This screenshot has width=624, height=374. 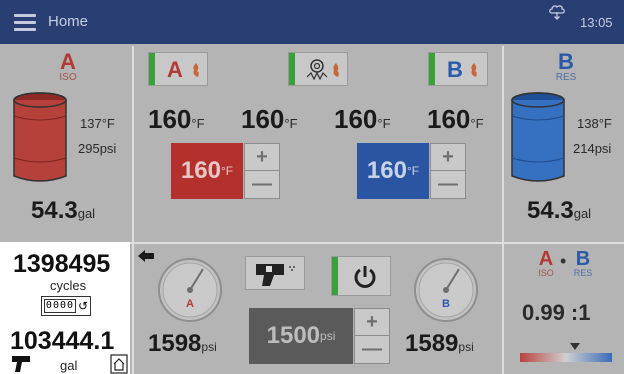 What do you see at coordinates (68, 61) in the screenshot?
I see `iso-letter: A` at bounding box center [68, 61].